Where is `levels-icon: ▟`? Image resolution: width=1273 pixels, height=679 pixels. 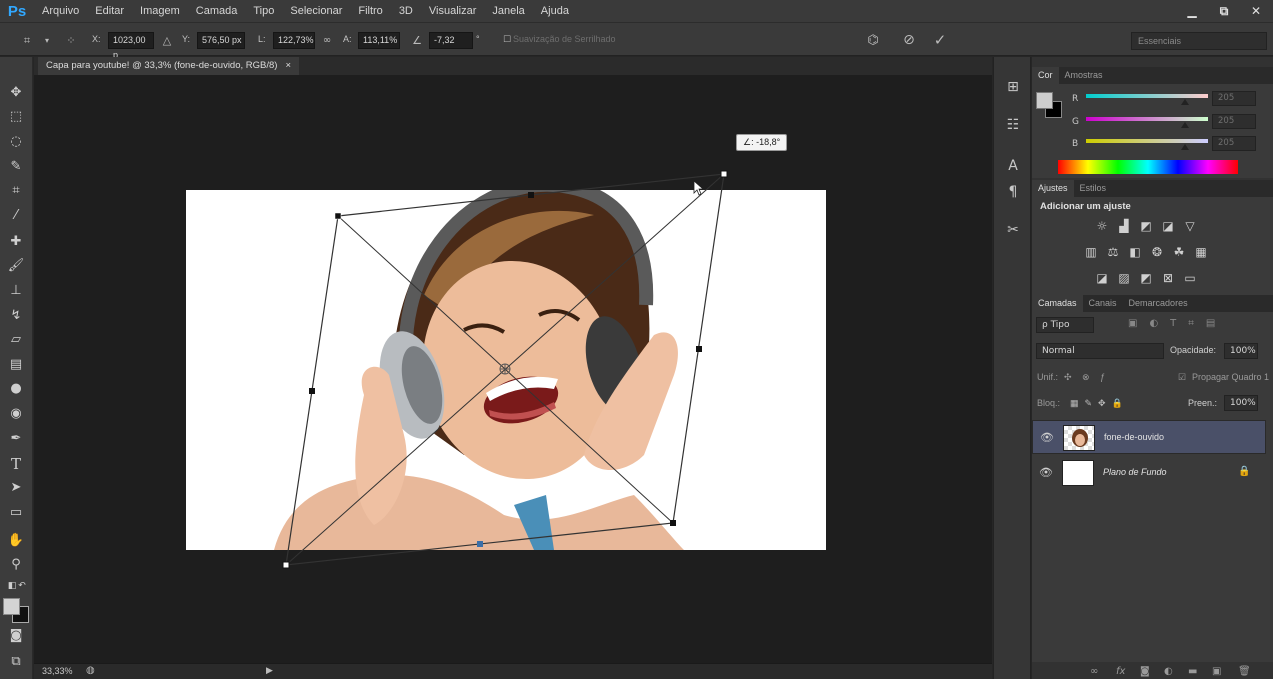
levels-icon: ▟ is located at coordinates (1124, 226).